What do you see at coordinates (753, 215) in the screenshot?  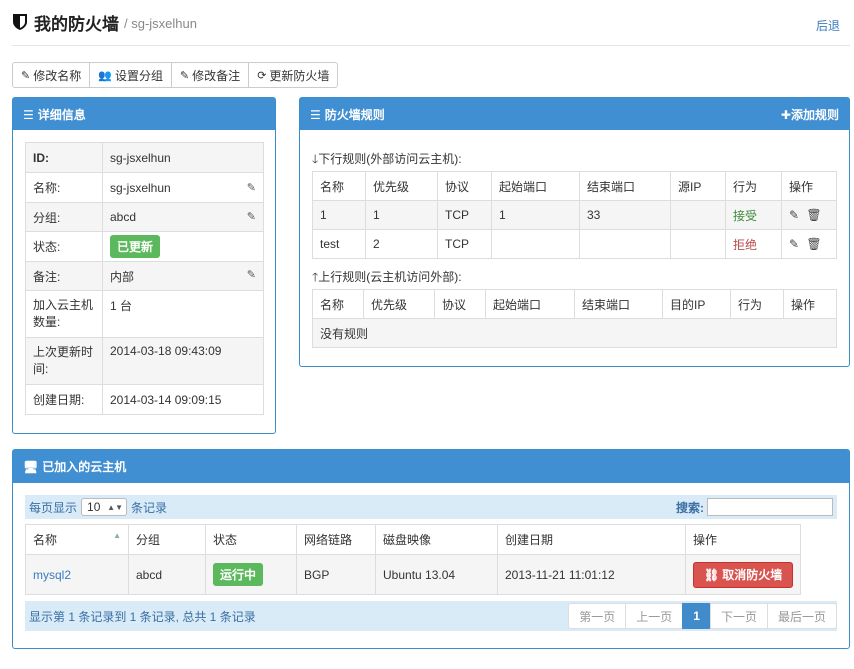 I see `rule-action: 接受` at bounding box center [753, 215].